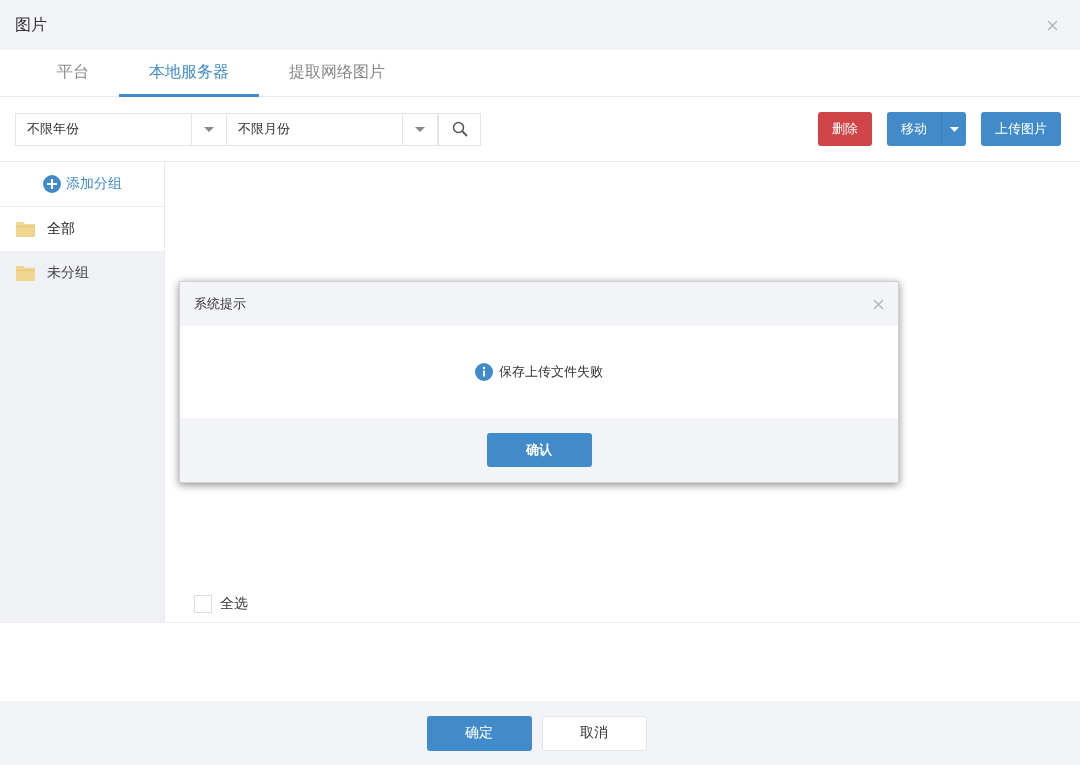 The width and height of the screenshot is (1080, 765). What do you see at coordinates (82, 229) in the screenshot?
I see `sidebar-item: 全部` at bounding box center [82, 229].